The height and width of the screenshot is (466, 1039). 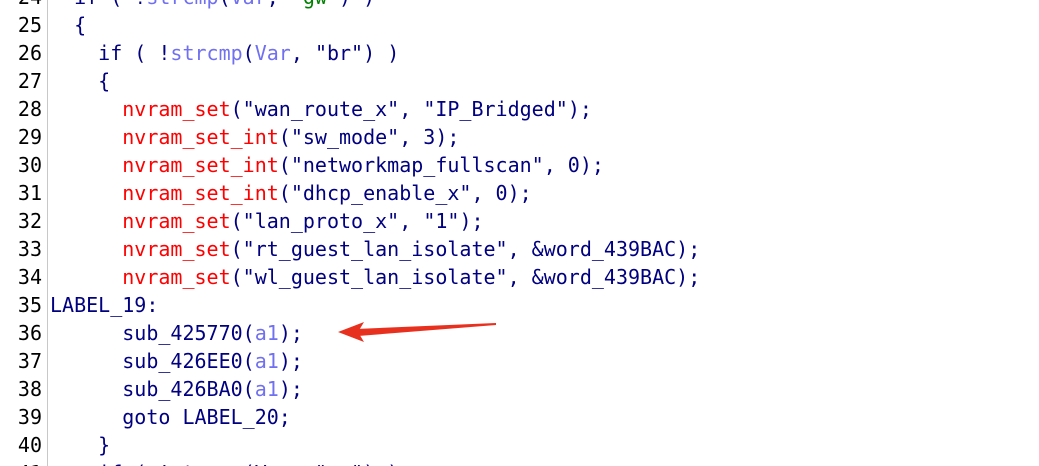 What do you see at coordinates (29, 193) in the screenshot?
I see `line-number: 31` at bounding box center [29, 193].